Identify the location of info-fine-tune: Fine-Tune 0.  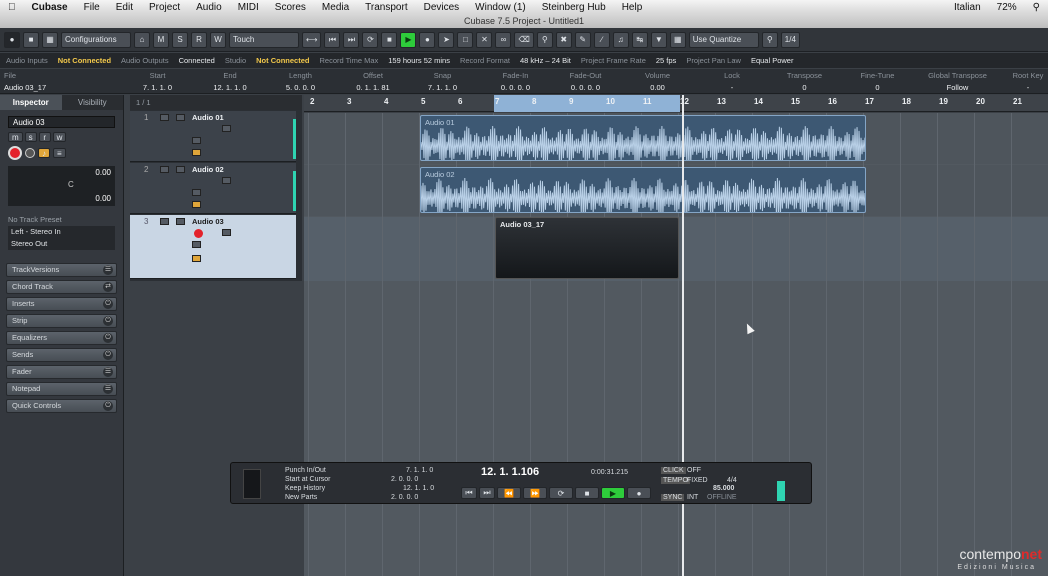
(877, 81).